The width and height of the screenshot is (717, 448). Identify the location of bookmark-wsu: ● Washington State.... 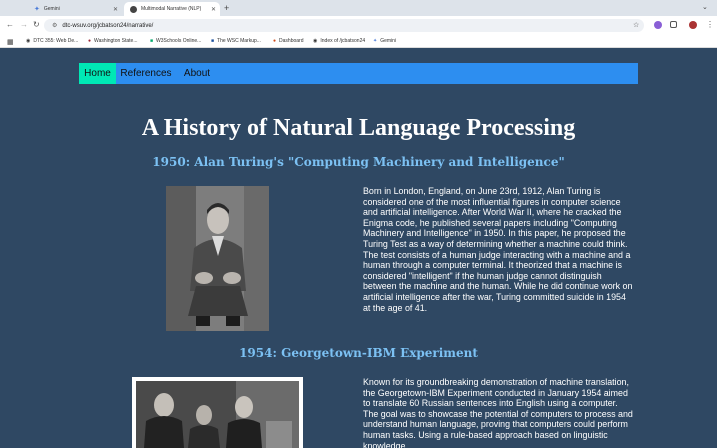
(112, 41).